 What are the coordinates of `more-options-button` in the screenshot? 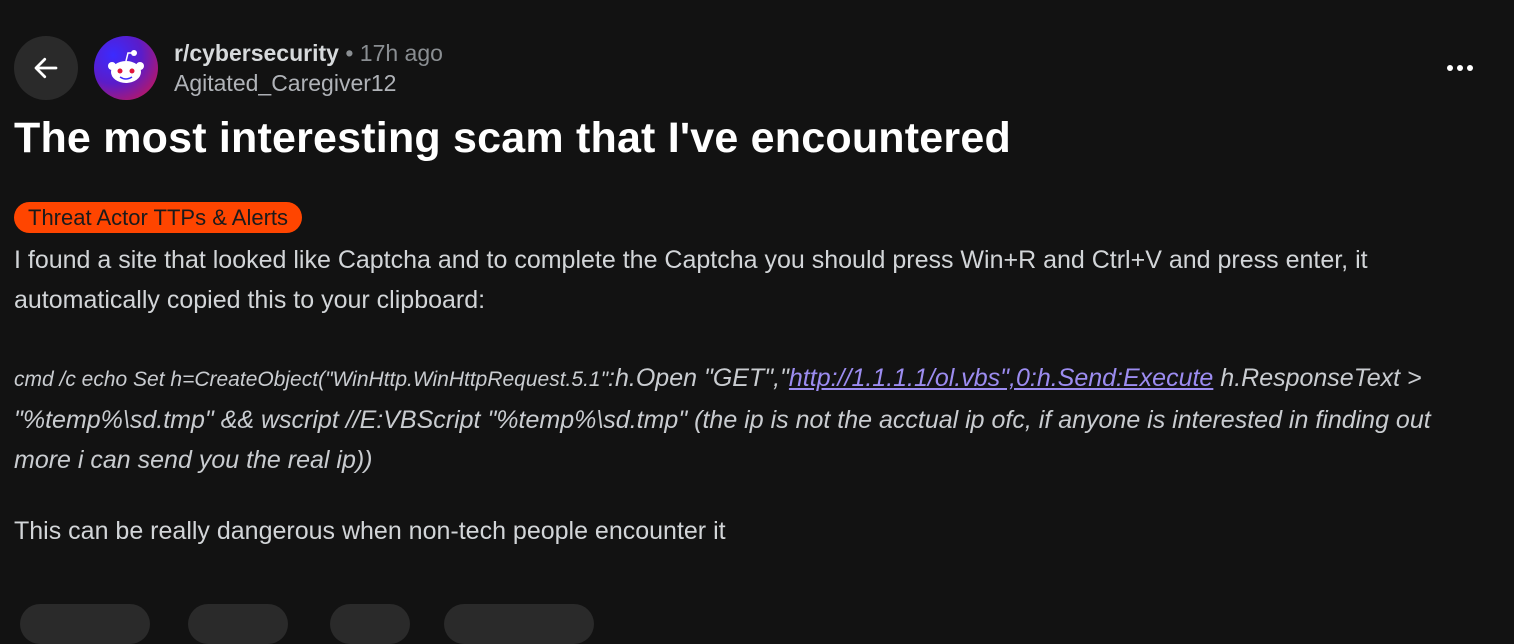 It's located at (1460, 68).